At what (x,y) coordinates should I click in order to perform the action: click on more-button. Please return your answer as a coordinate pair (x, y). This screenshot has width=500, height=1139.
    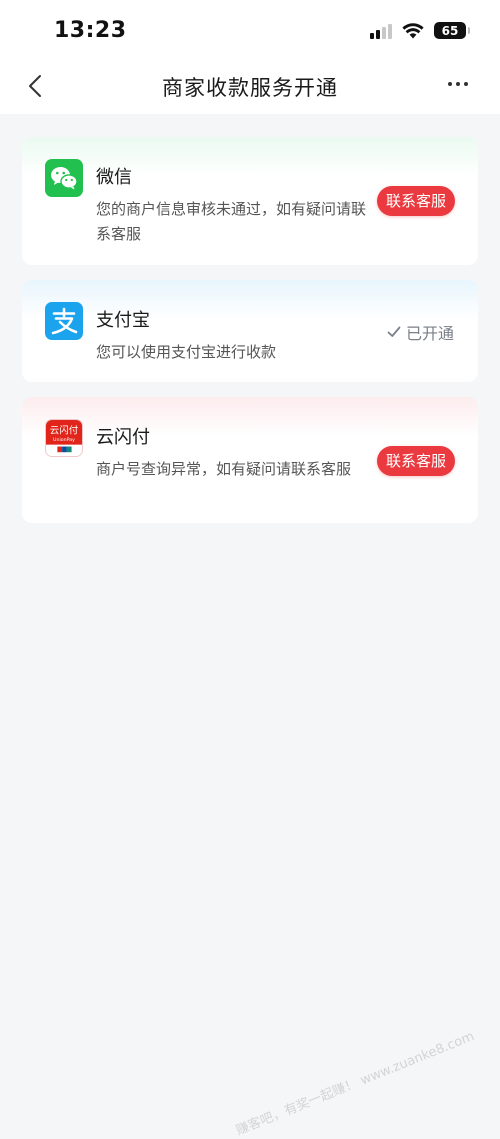
    Looking at the image, I should click on (458, 84).